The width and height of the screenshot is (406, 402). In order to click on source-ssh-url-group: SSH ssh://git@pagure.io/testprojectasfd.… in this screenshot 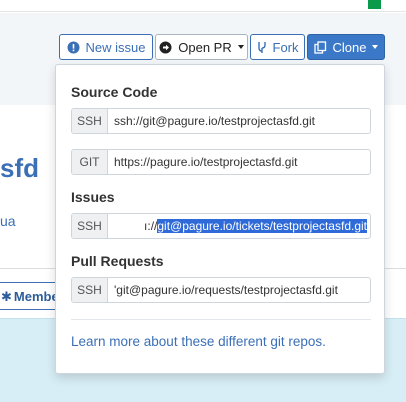, I will do `click(221, 121)`.